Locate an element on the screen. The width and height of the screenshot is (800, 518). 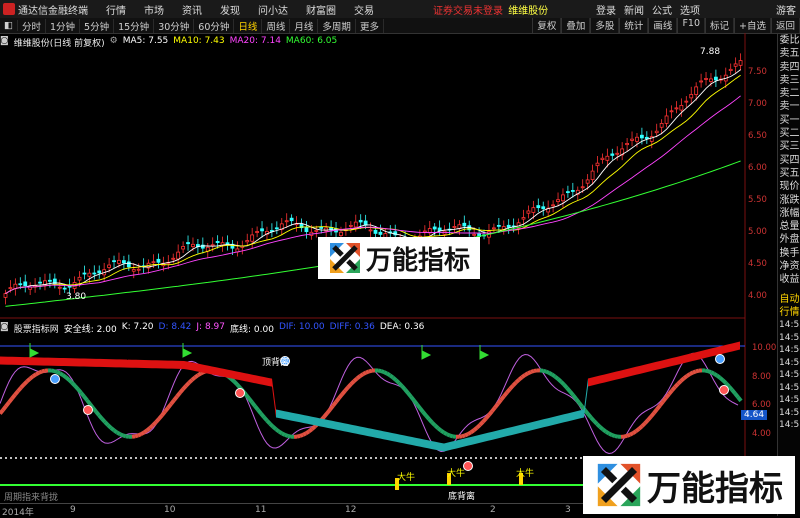
adjust-button: 复权 is located at coordinates (546, 25).